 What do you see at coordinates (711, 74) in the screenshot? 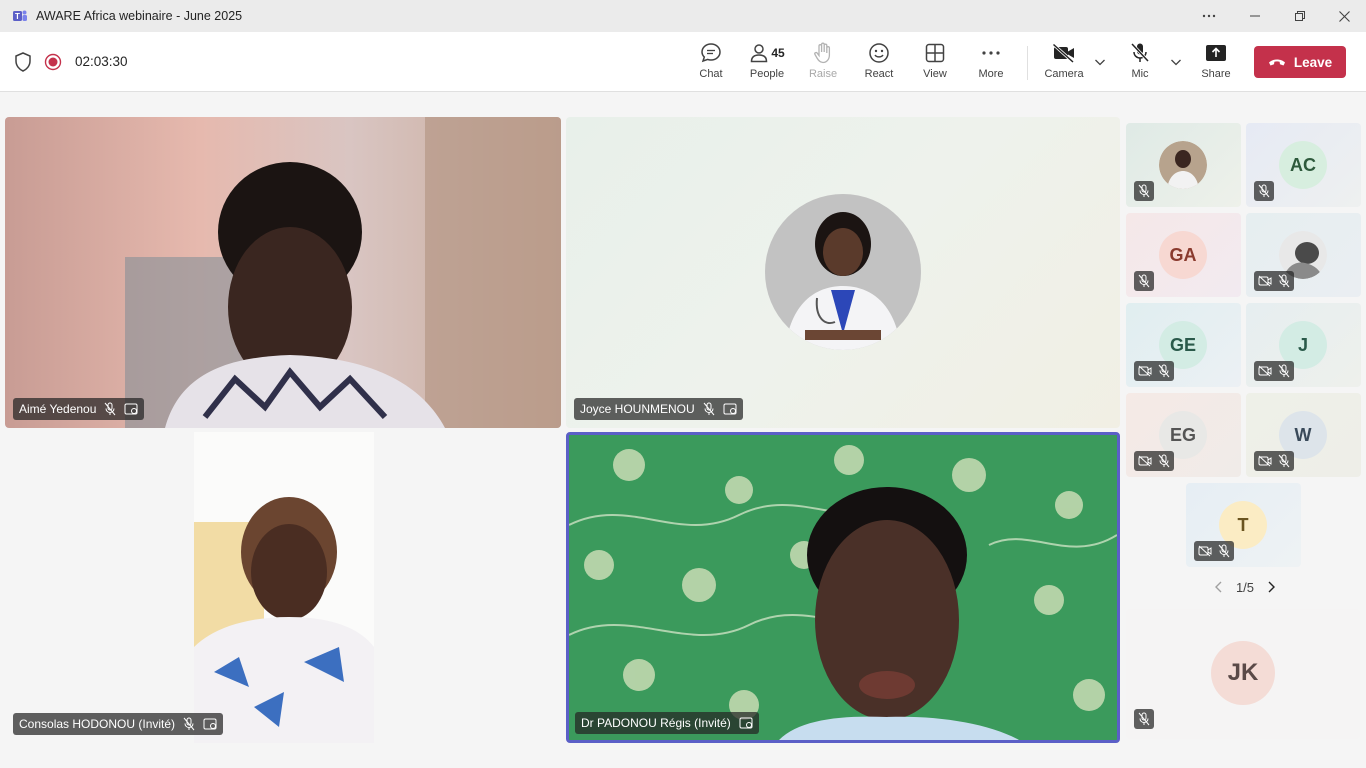
I see `chat-label: Chat` at bounding box center [711, 74].